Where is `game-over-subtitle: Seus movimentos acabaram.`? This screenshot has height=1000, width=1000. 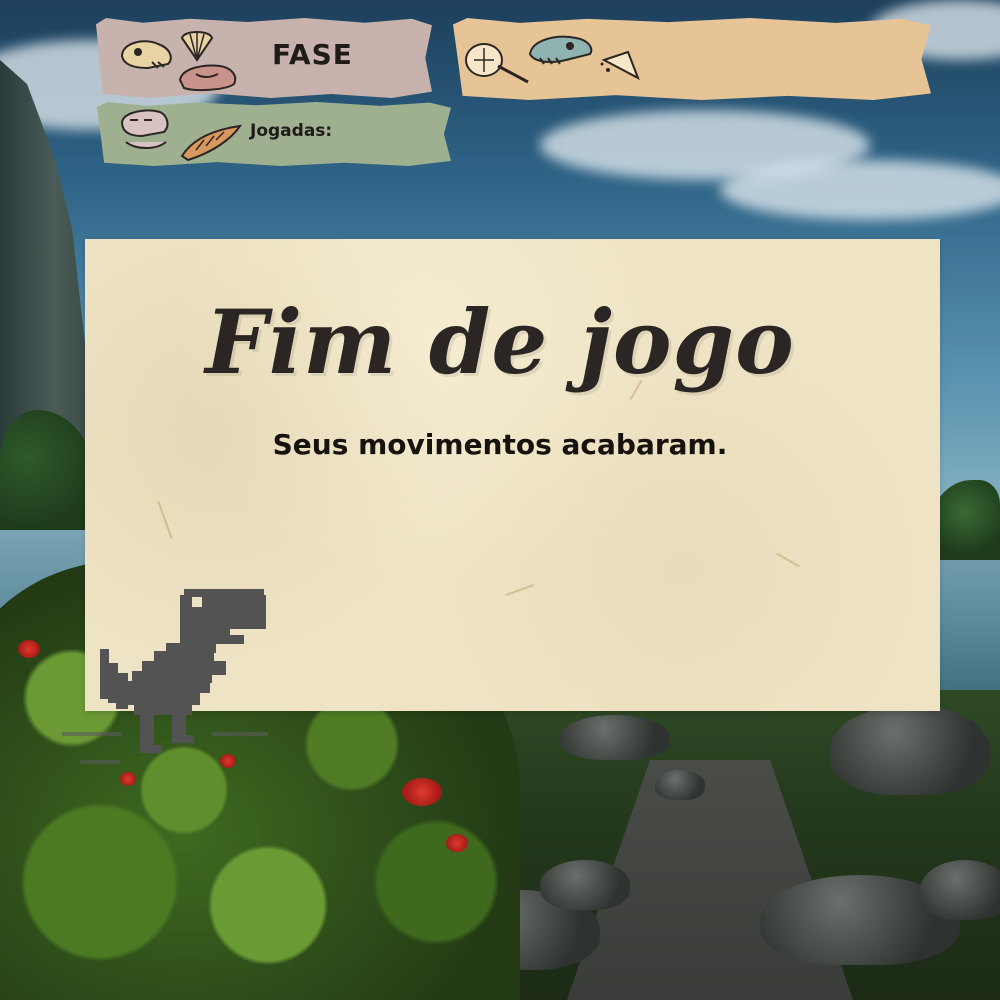 game-over-subtitle: Seus movimentos acabaram. is located at coordinates (500, 444).